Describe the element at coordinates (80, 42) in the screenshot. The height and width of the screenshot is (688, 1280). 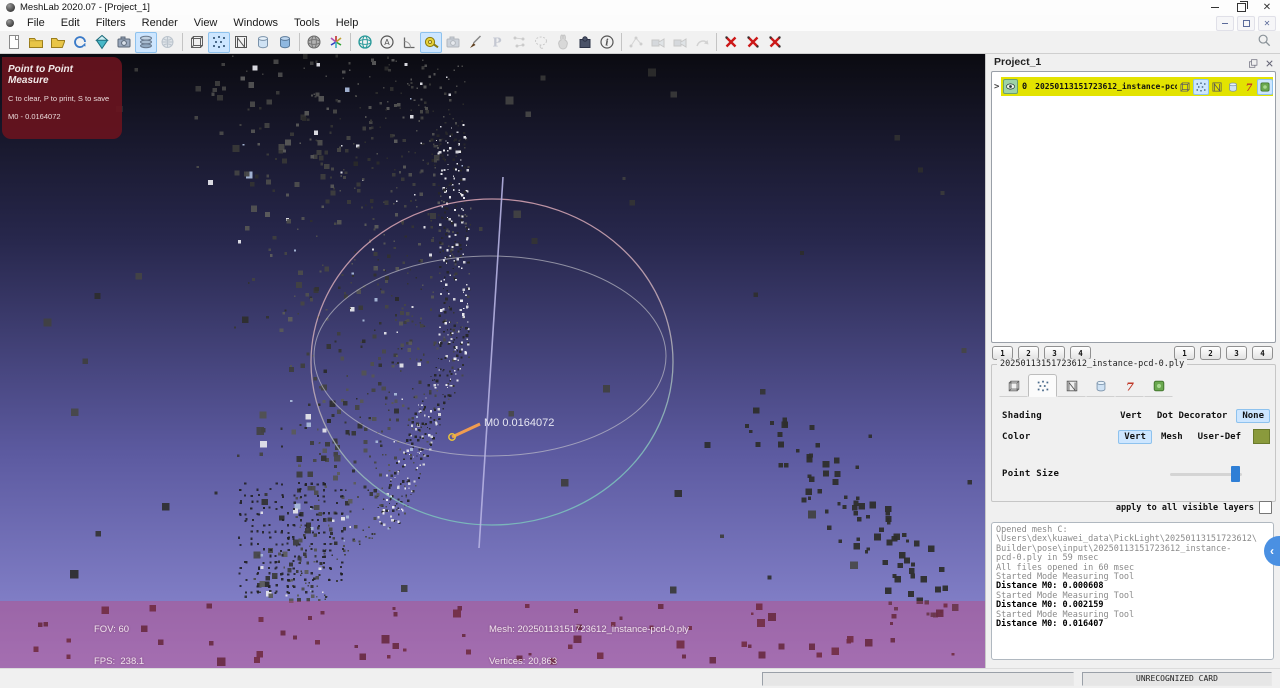
I see `reload-mesh-button` at that location.